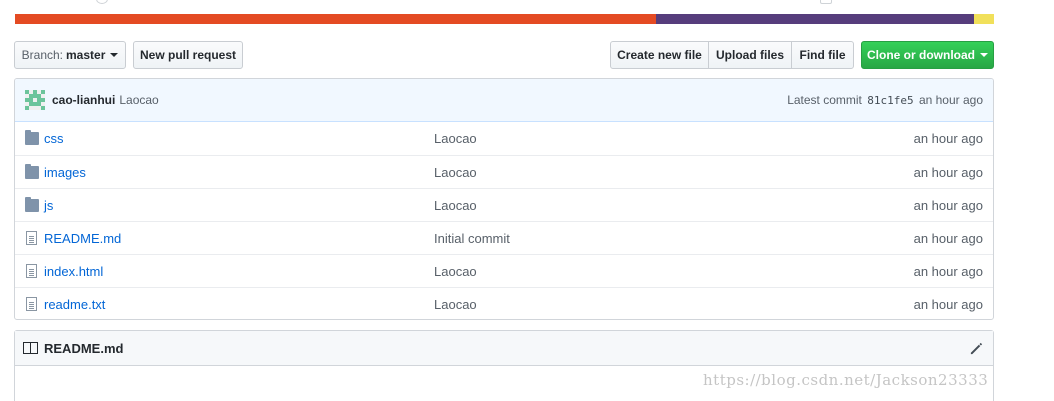 The image size is (1054, 401). Describe the element at coordinates (976, 348) in the screenshot. I see `pencil-icon` at that location.